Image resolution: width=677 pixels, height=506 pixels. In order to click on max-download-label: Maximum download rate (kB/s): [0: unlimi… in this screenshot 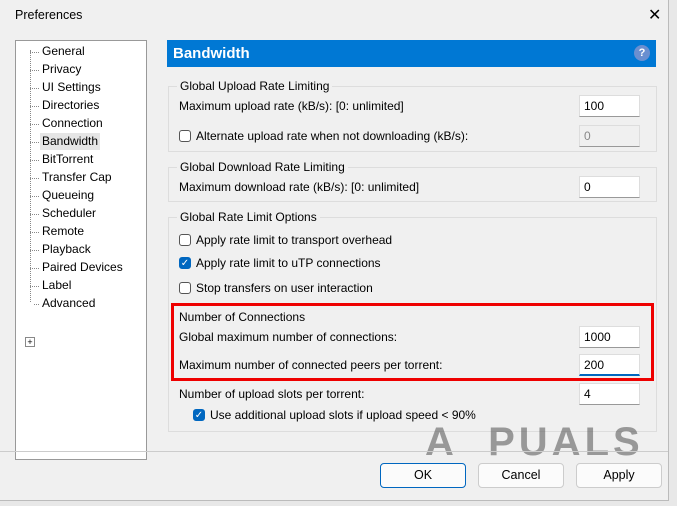, I will do `click(299, 187)`.